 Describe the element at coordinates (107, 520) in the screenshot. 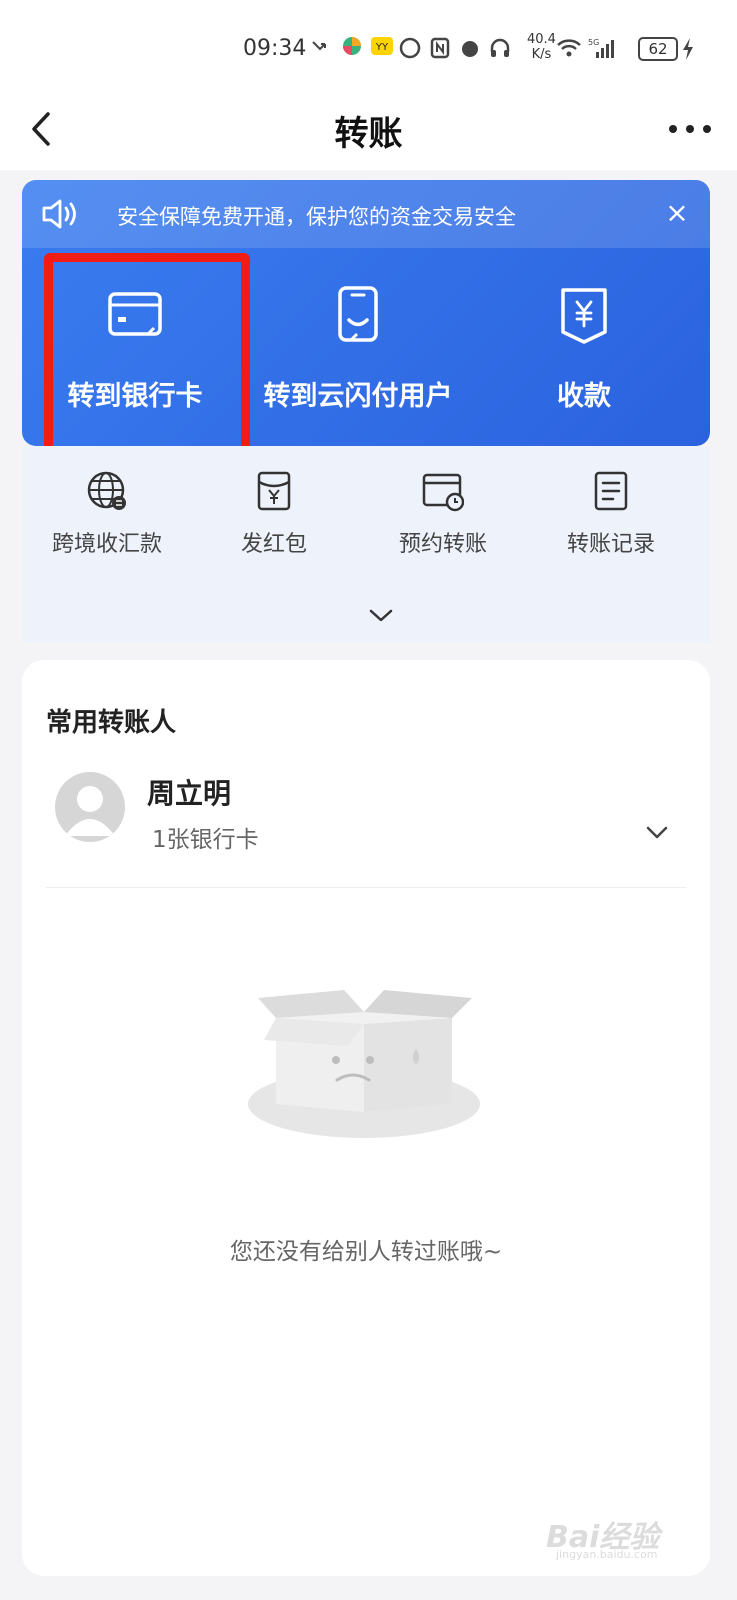

I see `cross-border-remittance-button: 跨境收汇款` at that location.